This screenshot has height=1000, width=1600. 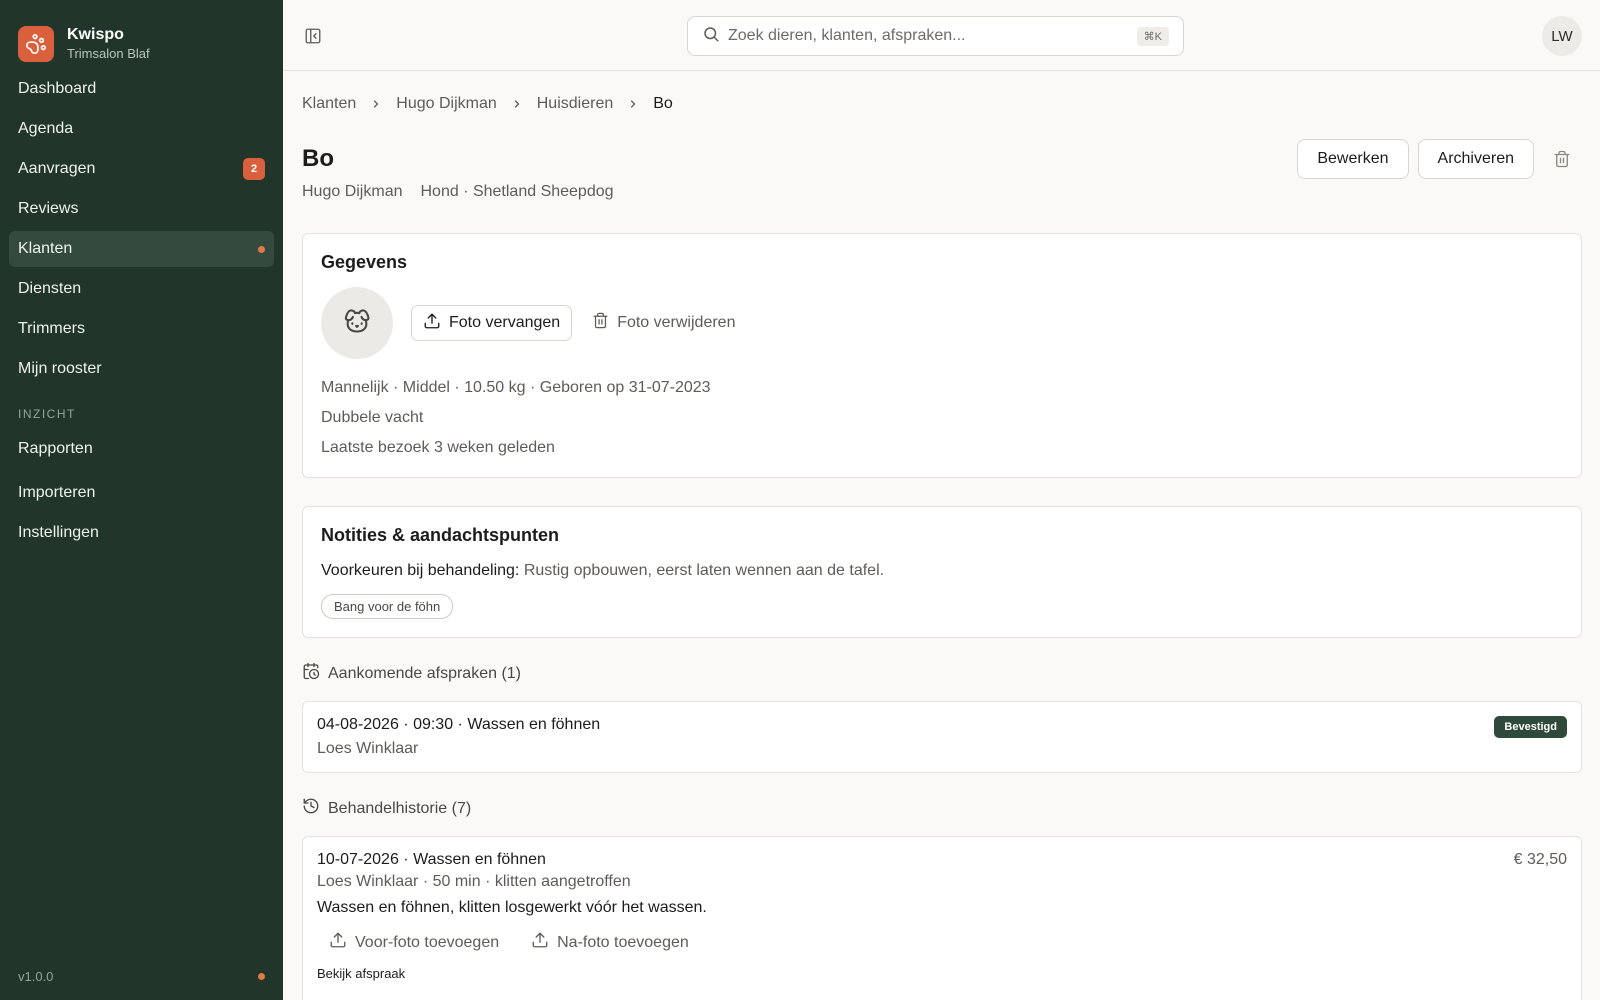 I want to click on appointment-groomer: Loes Winklaar, so click(x=368, y=748).